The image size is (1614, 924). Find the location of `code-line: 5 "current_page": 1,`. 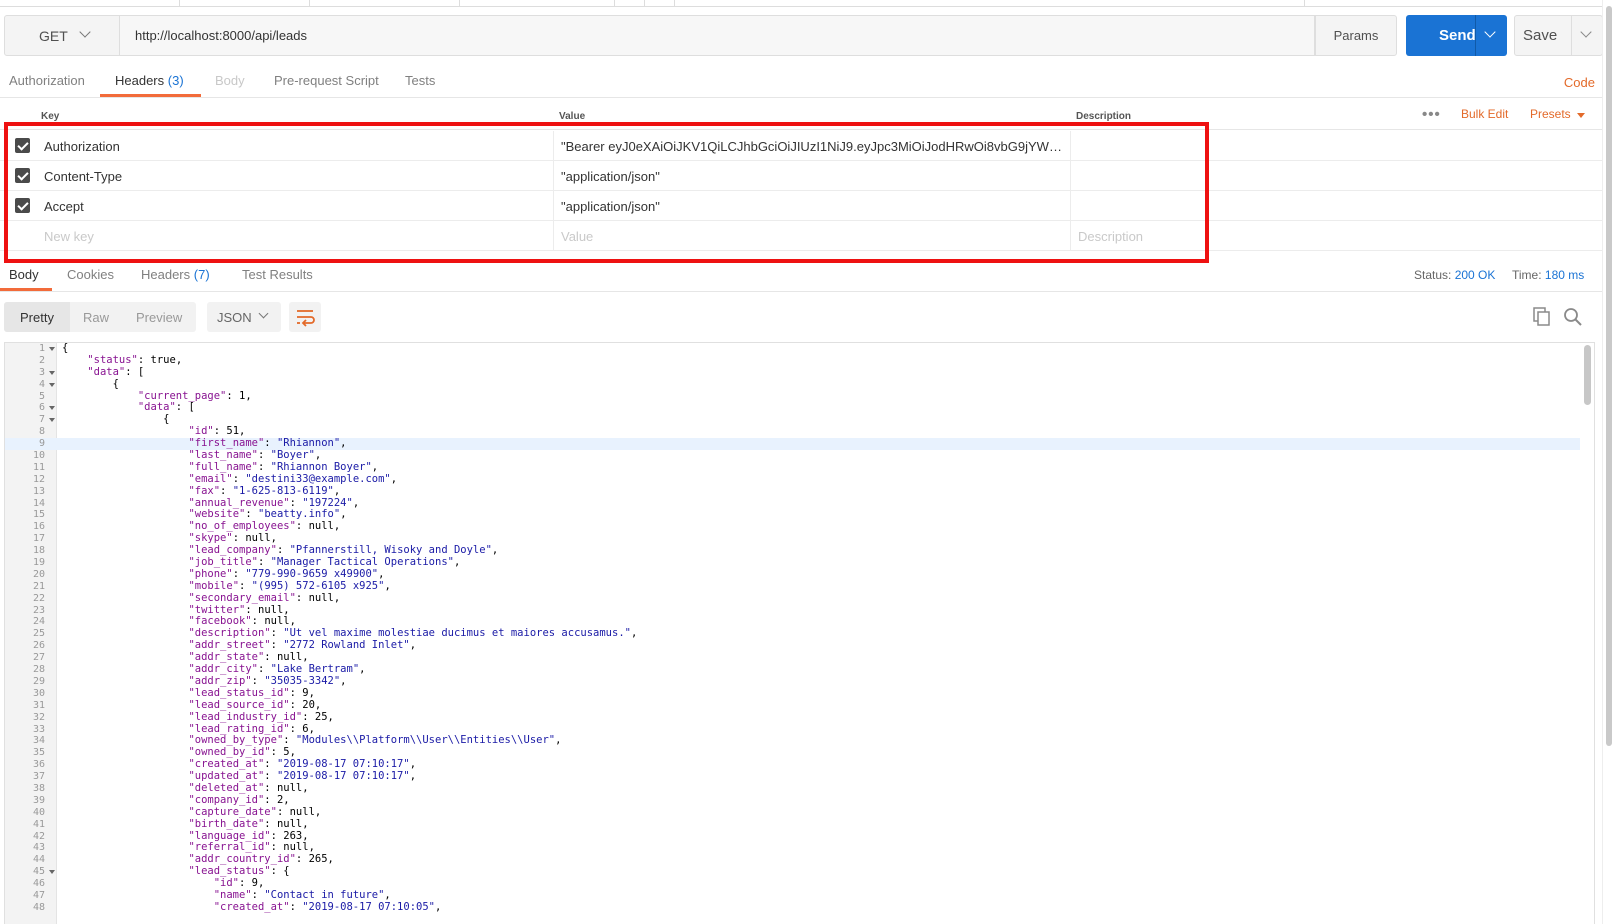

code-line: 5 "current_page": 1, is located at coordinates (792, 396).